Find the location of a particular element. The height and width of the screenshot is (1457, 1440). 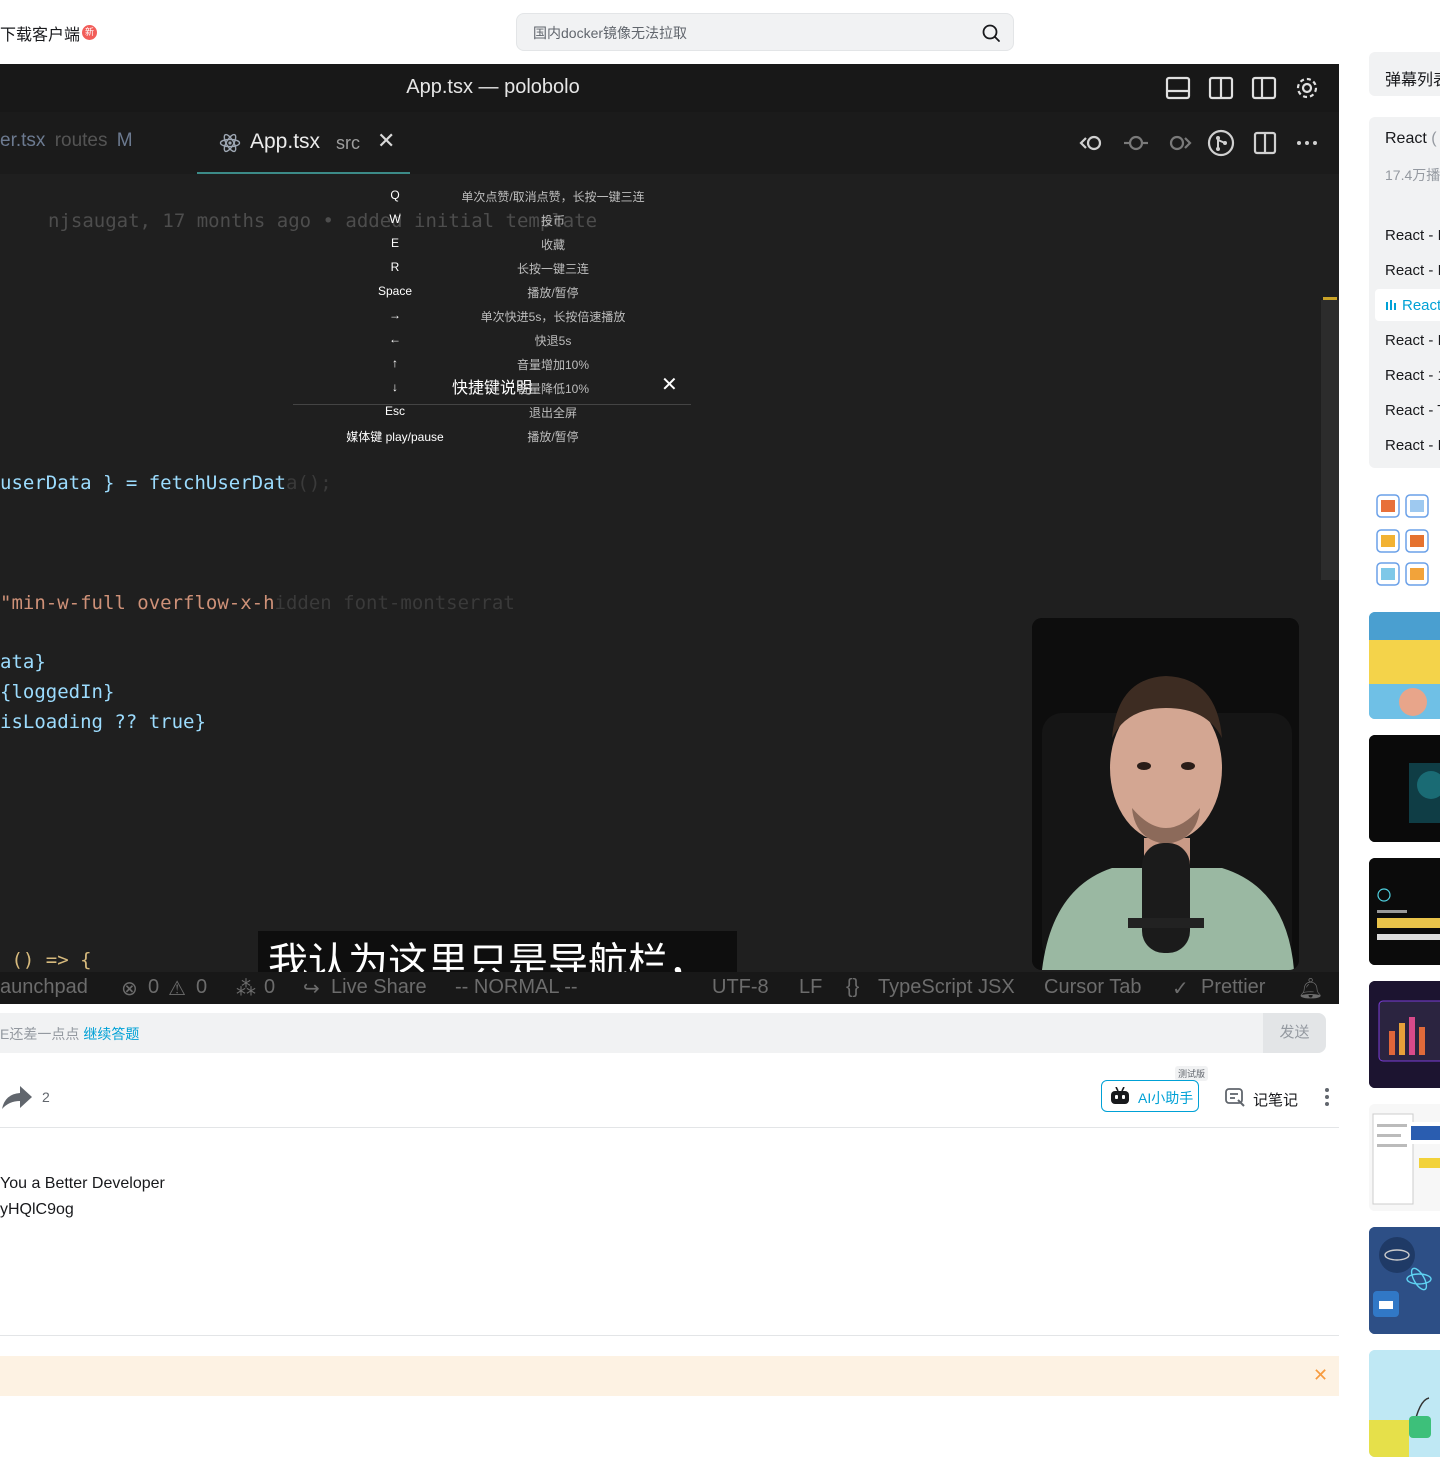

status-errors: 0 is located at coordinates (154, 987).